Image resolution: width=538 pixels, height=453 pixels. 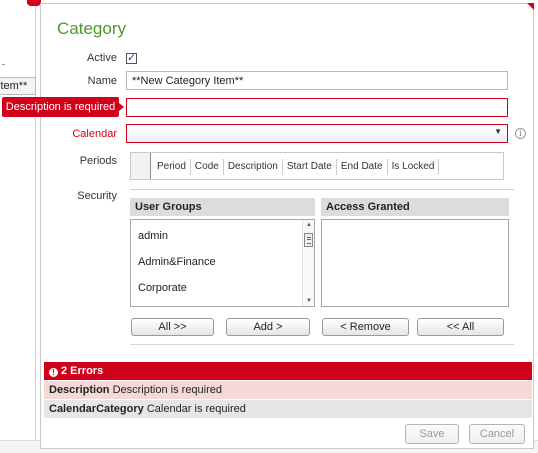 I want to click on periods-column-header: Description, so click(x=253, y=167).